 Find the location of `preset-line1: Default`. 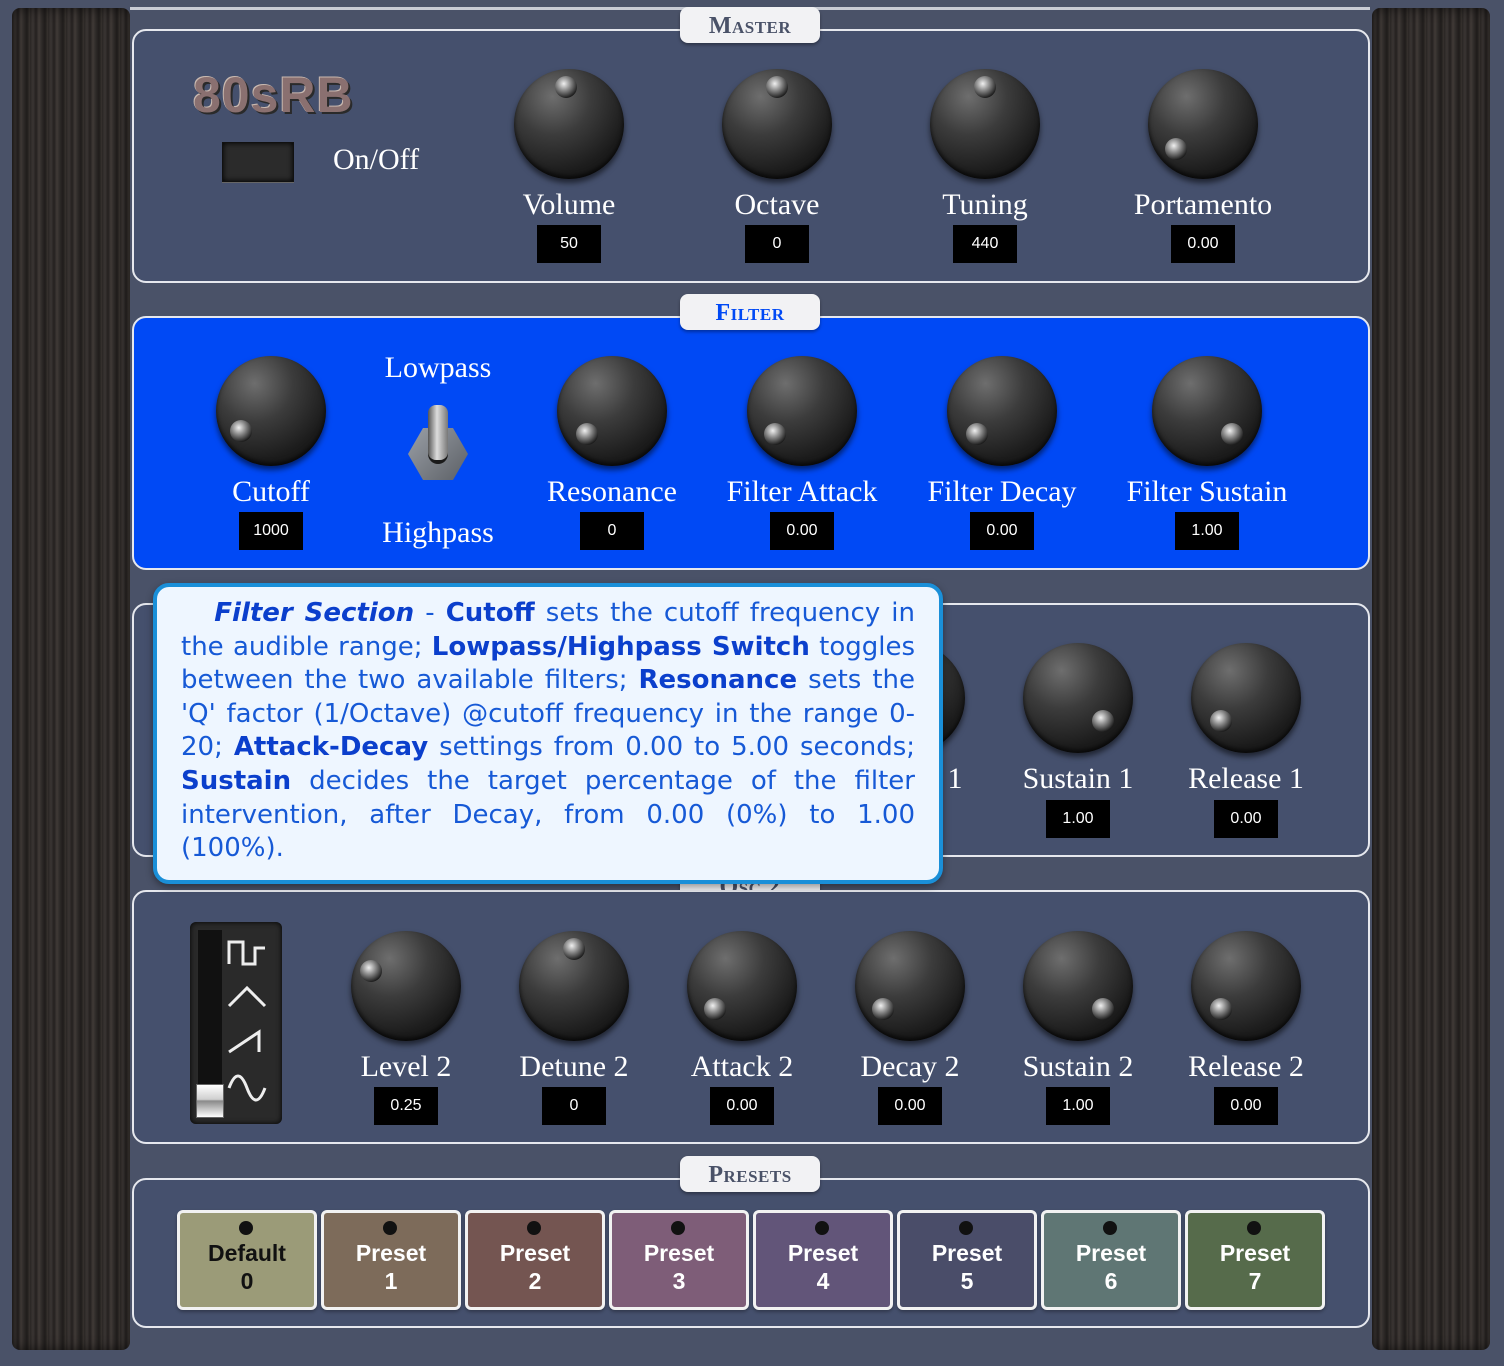

preset-line1: Default is located at coordinates (247, 1253).